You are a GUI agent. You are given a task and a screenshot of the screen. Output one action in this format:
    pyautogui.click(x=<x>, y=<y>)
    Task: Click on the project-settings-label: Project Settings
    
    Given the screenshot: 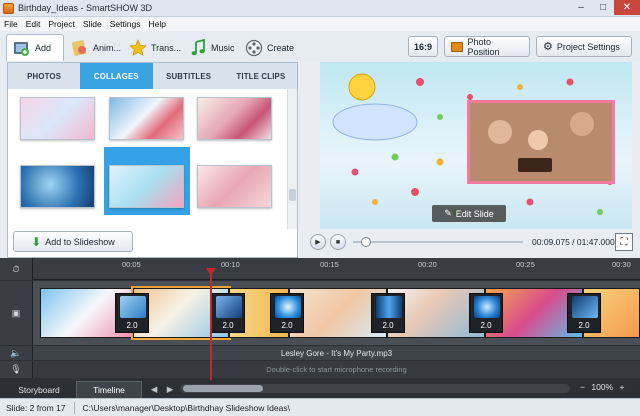 What is the action you would take?
    pyautogui.click(x=588, y=46)
    